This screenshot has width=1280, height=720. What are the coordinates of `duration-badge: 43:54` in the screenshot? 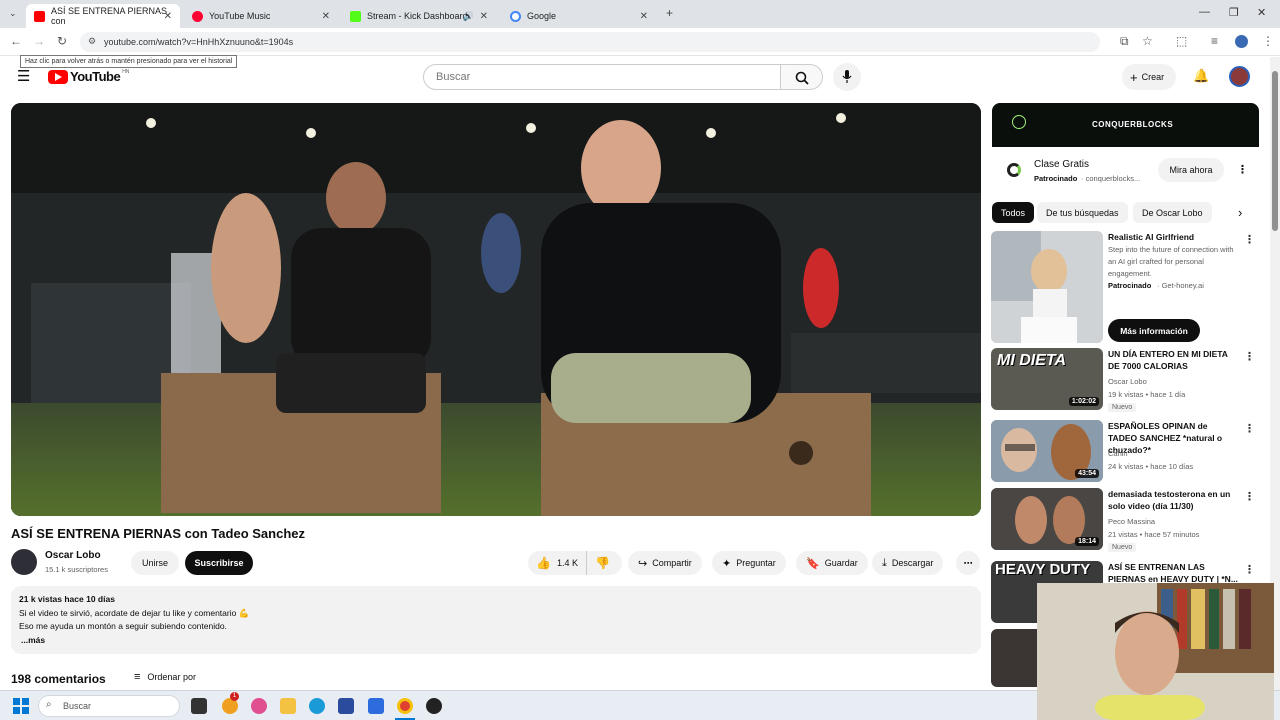 It's located at (1087, 473).